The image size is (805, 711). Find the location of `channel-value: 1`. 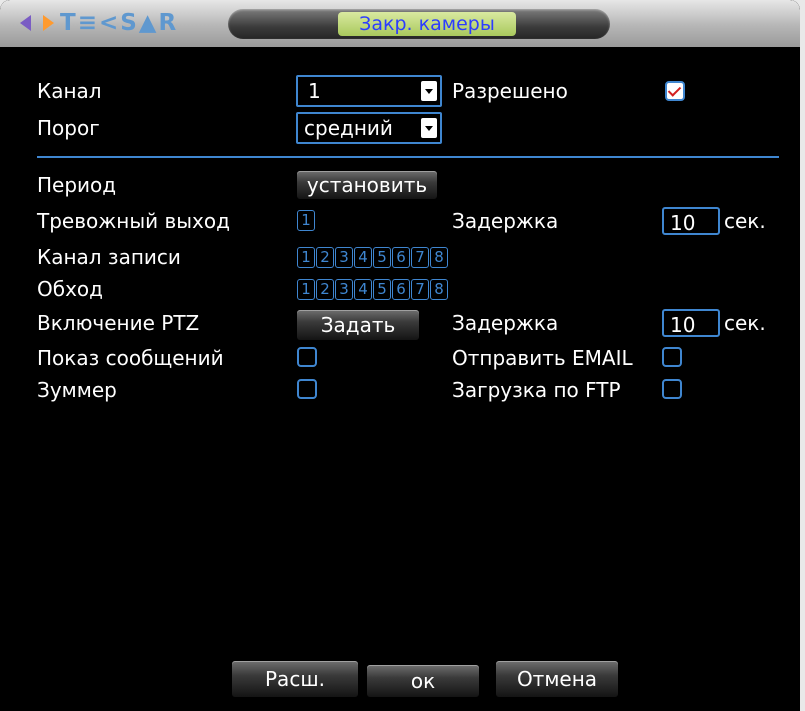

channel-value: 1 is located at coordinates (314, 91).